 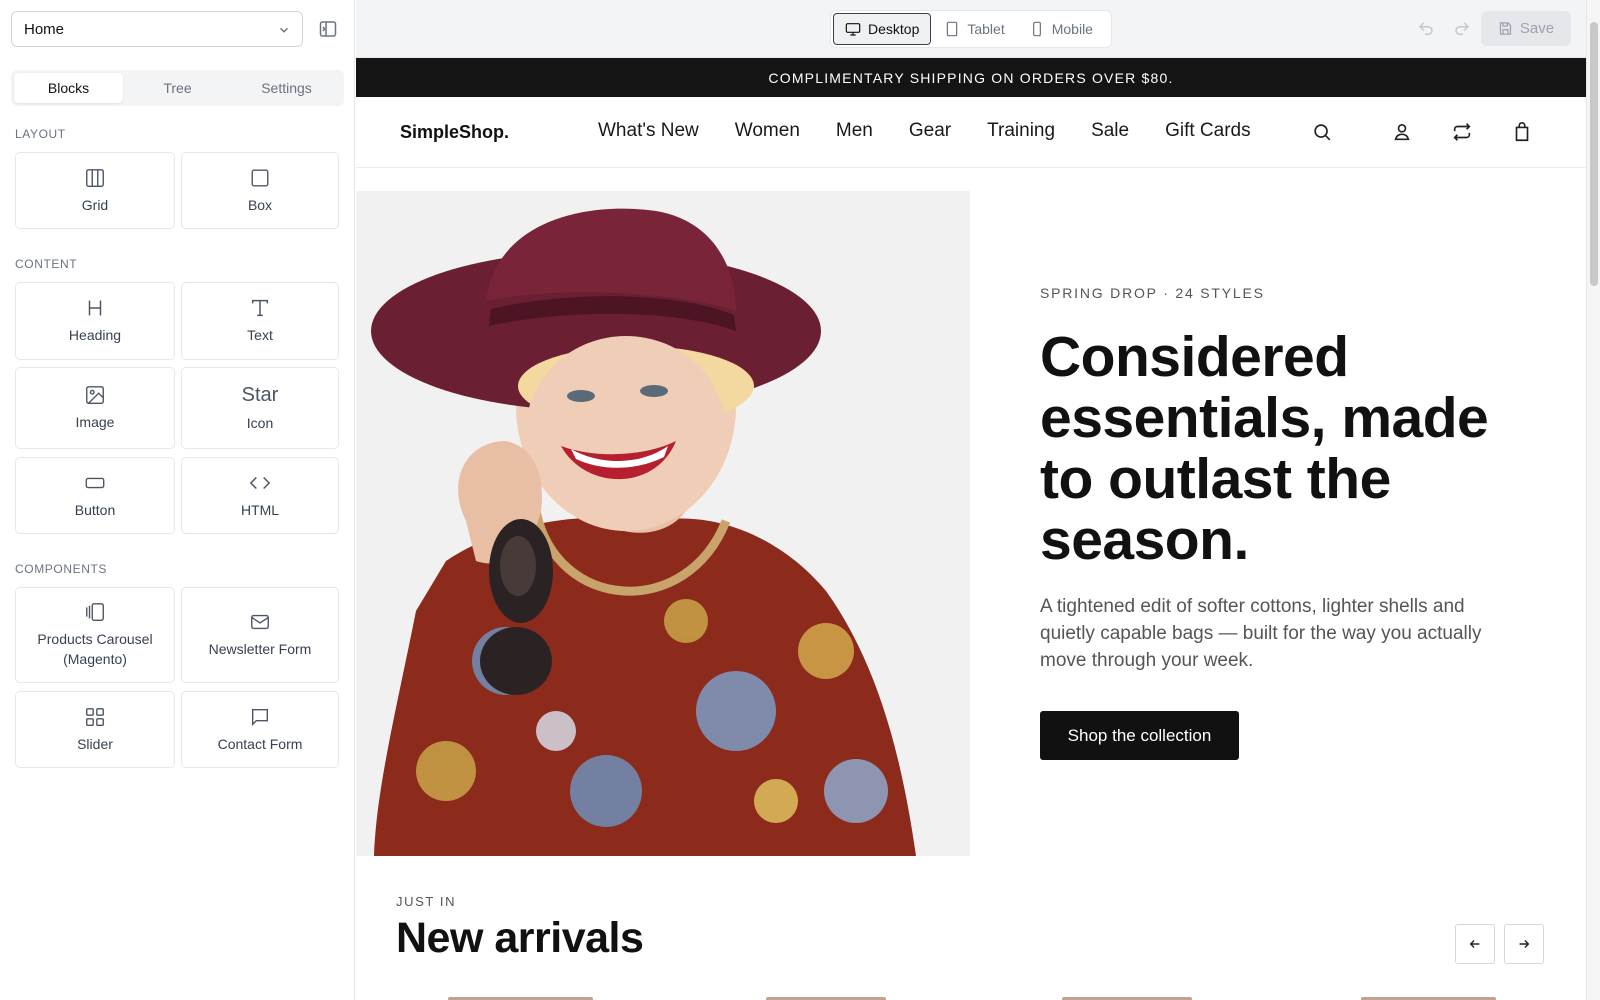 What do you see at coordinates (767, 131) in the screenshot?
I see `nav-link-women: Women` at bounding box center [767, 131].